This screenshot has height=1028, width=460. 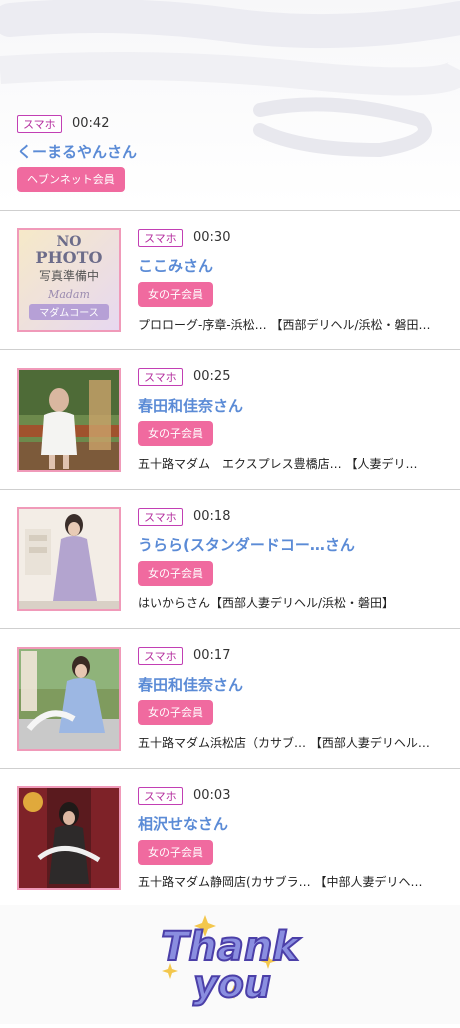 I want to click on profile-photo: NO PHOTO 写真準備中 Madam マダムコース, so click(x=69, y=280).